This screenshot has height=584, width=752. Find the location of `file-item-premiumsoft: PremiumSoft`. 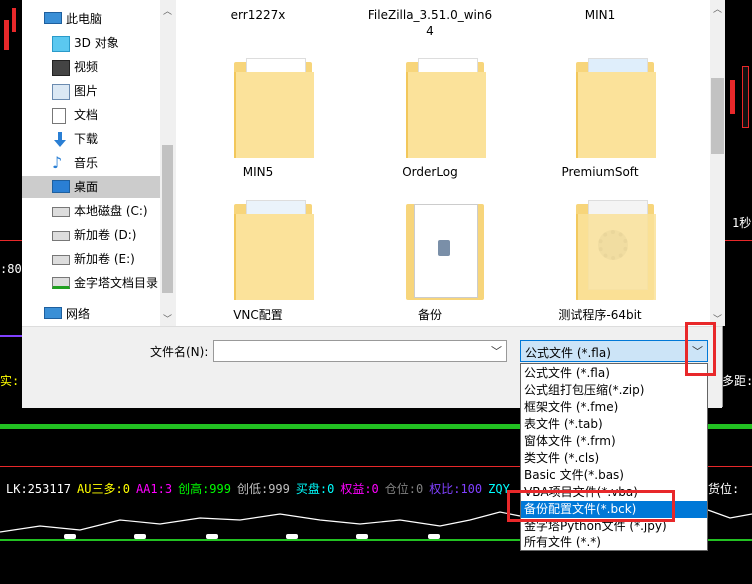

file-item-premiumsoft: PremiumSoft is located at coordinates (600, 123).